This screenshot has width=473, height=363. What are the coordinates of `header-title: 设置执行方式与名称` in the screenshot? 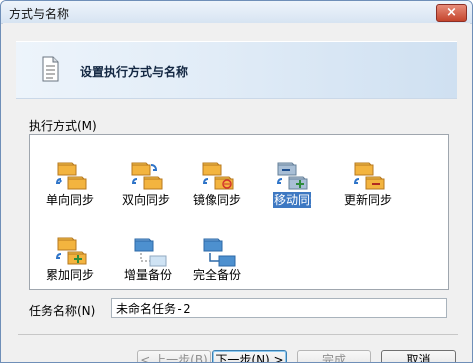 It's located at (134, 72).